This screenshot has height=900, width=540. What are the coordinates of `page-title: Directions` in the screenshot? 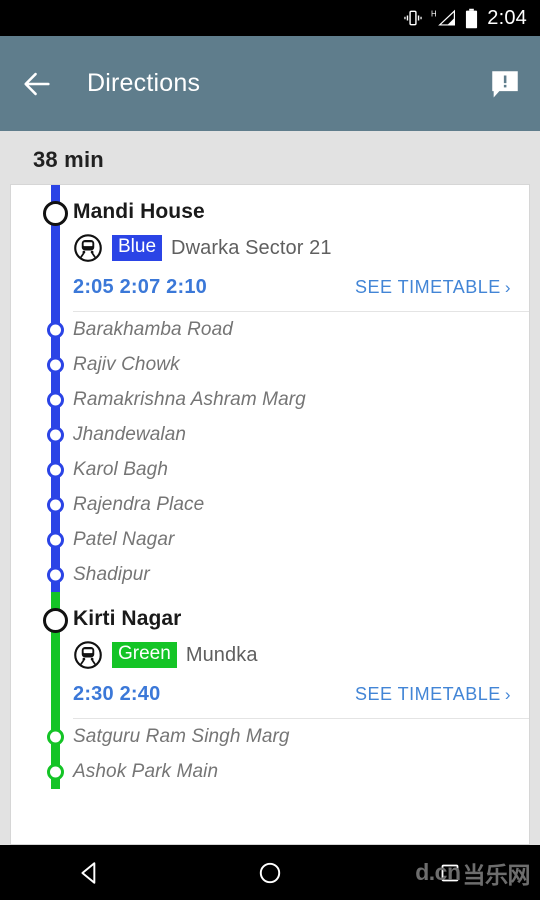 It's located at (144, 83).